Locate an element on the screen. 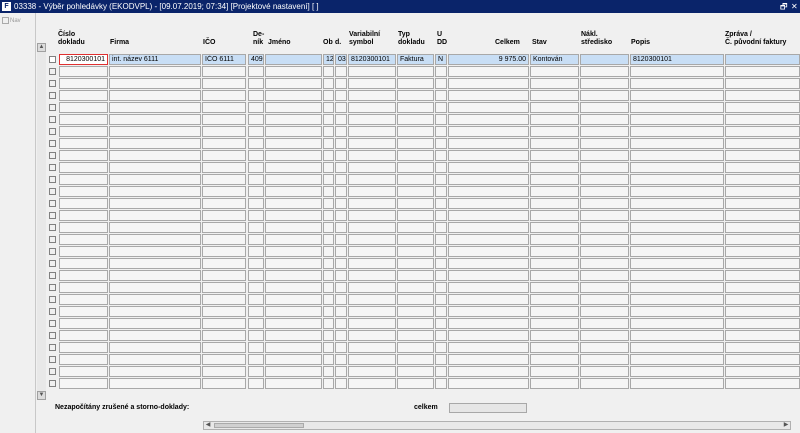 The image size is (800, 433). cell-ob: 12 is located at coordinates (328, 59).